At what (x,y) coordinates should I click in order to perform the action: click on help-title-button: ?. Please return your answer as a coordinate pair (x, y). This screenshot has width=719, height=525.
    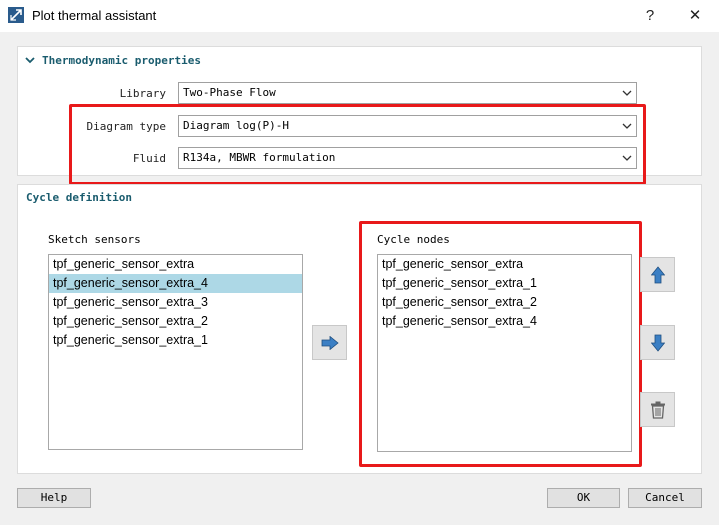
    Looking at the image, I should click on (650, 16).